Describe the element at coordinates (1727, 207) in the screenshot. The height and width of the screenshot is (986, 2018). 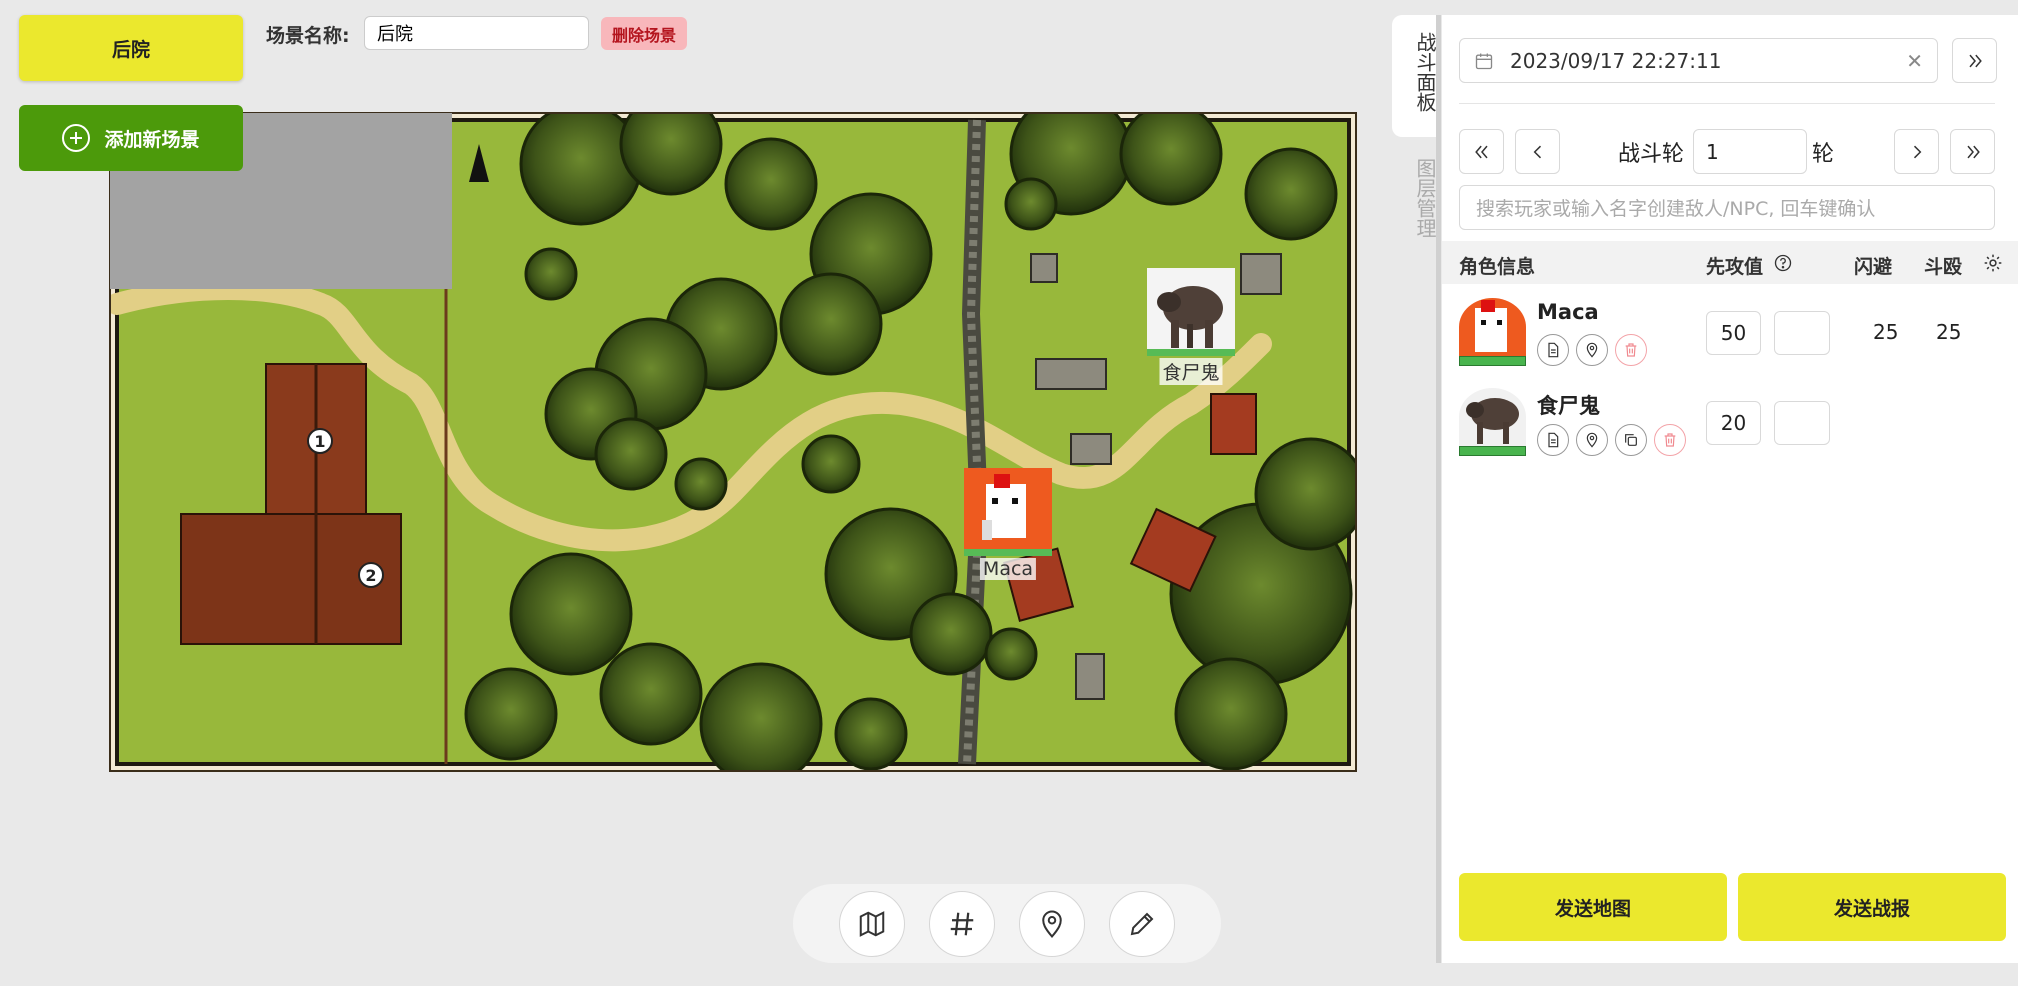
I see `combatant-search-input: 搜索玩家或输入名字创建敌人/NPC, 回车键确认` at that location.